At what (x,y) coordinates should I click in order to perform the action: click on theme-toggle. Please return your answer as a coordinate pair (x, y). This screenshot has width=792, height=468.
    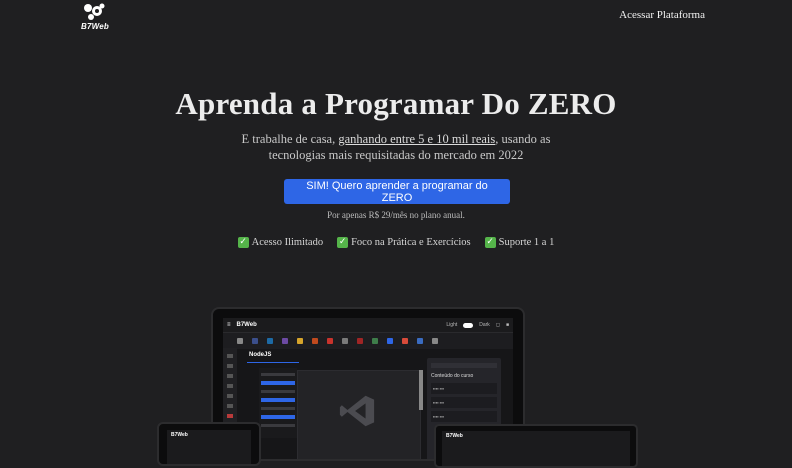
    Looking at the image, I should click on (468, 325).